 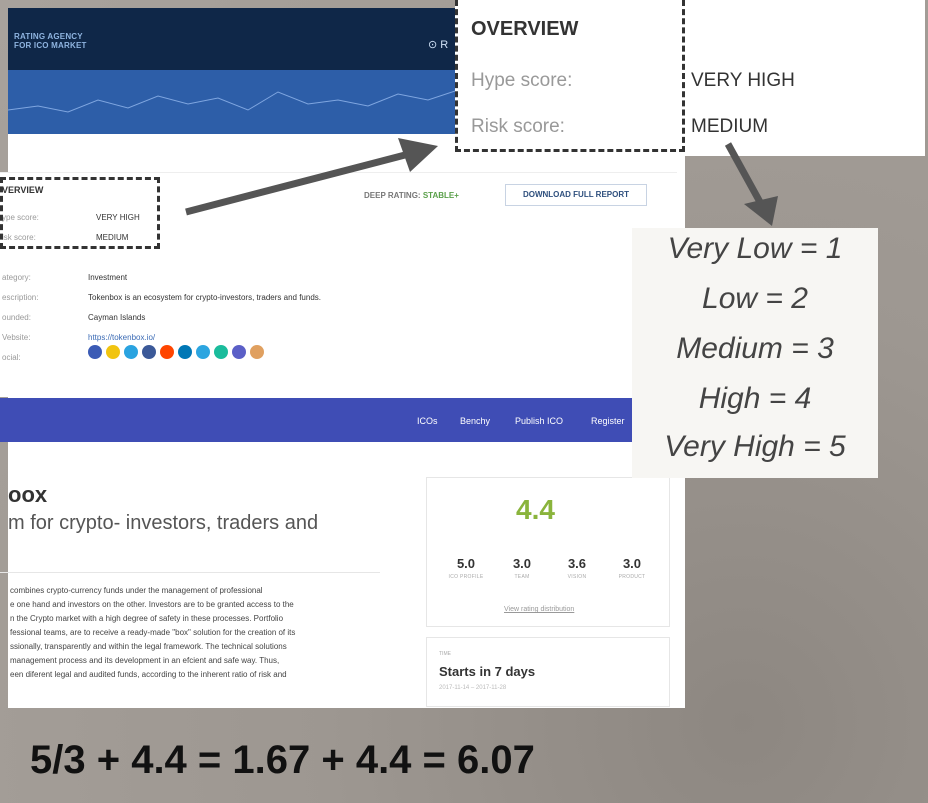 What do you see at coordinates (466, 563) in the screenshot?
I see `score-value: 5.0` at bounding box center [466, 563].